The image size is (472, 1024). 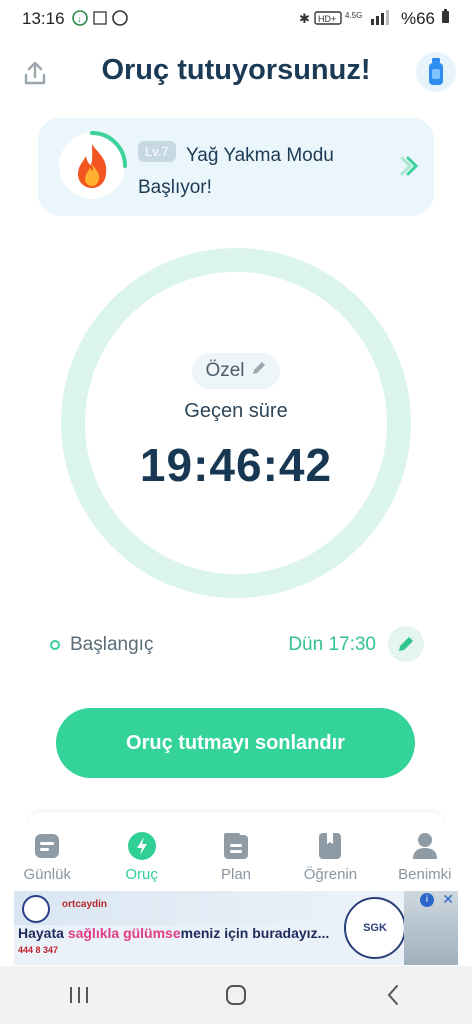 What do you see at coordinates (425, 874) in the screenshot?
I see `tab-profile-label: Benimki` at bounding box center [425, 874].